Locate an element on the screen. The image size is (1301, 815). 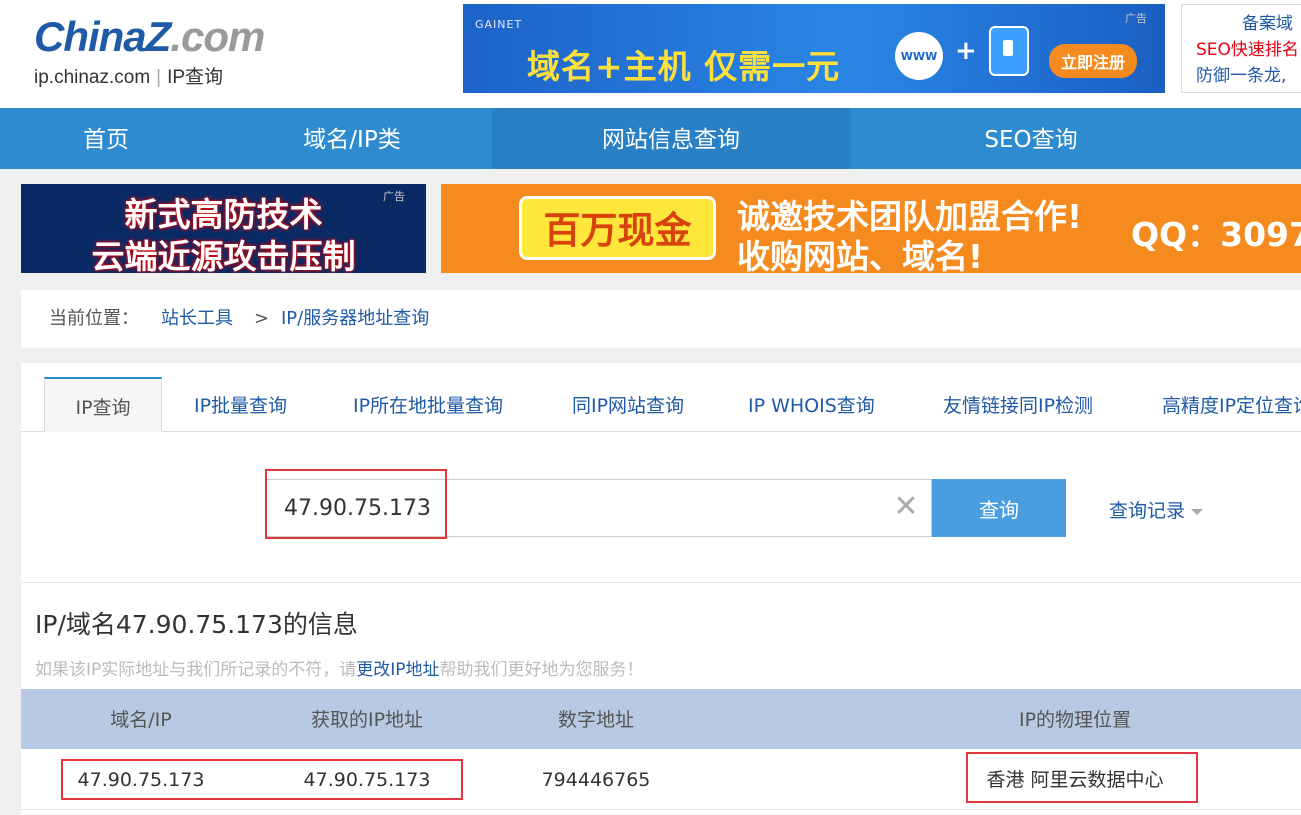
tab-precise-ip-location: 高精度IP定位查询 is located at coordinates (1231, 404).